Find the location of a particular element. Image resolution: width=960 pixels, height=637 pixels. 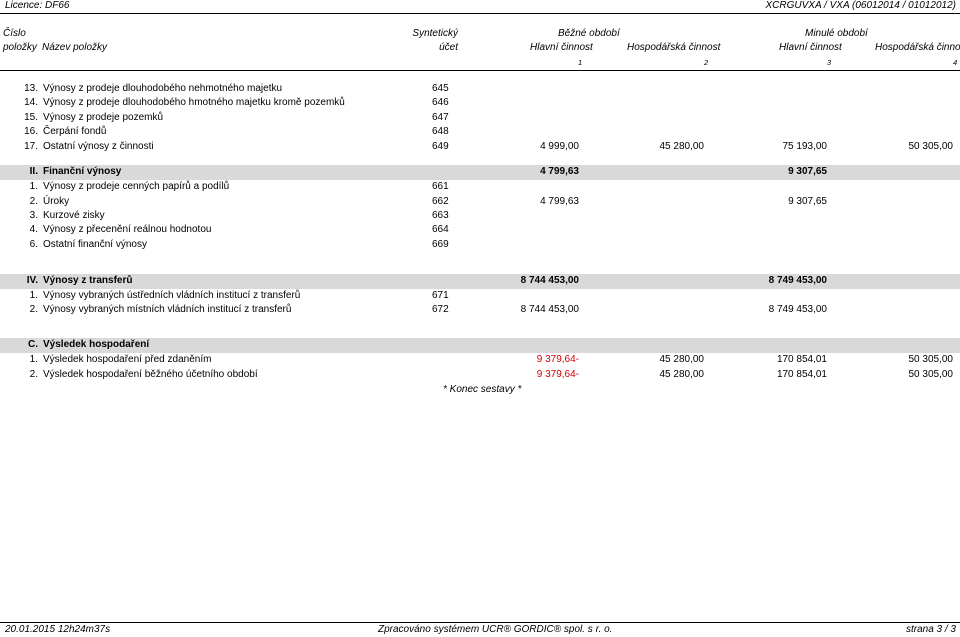

row-name: Ostatní výnosy z činnosti is located at coordinates (98, 146).